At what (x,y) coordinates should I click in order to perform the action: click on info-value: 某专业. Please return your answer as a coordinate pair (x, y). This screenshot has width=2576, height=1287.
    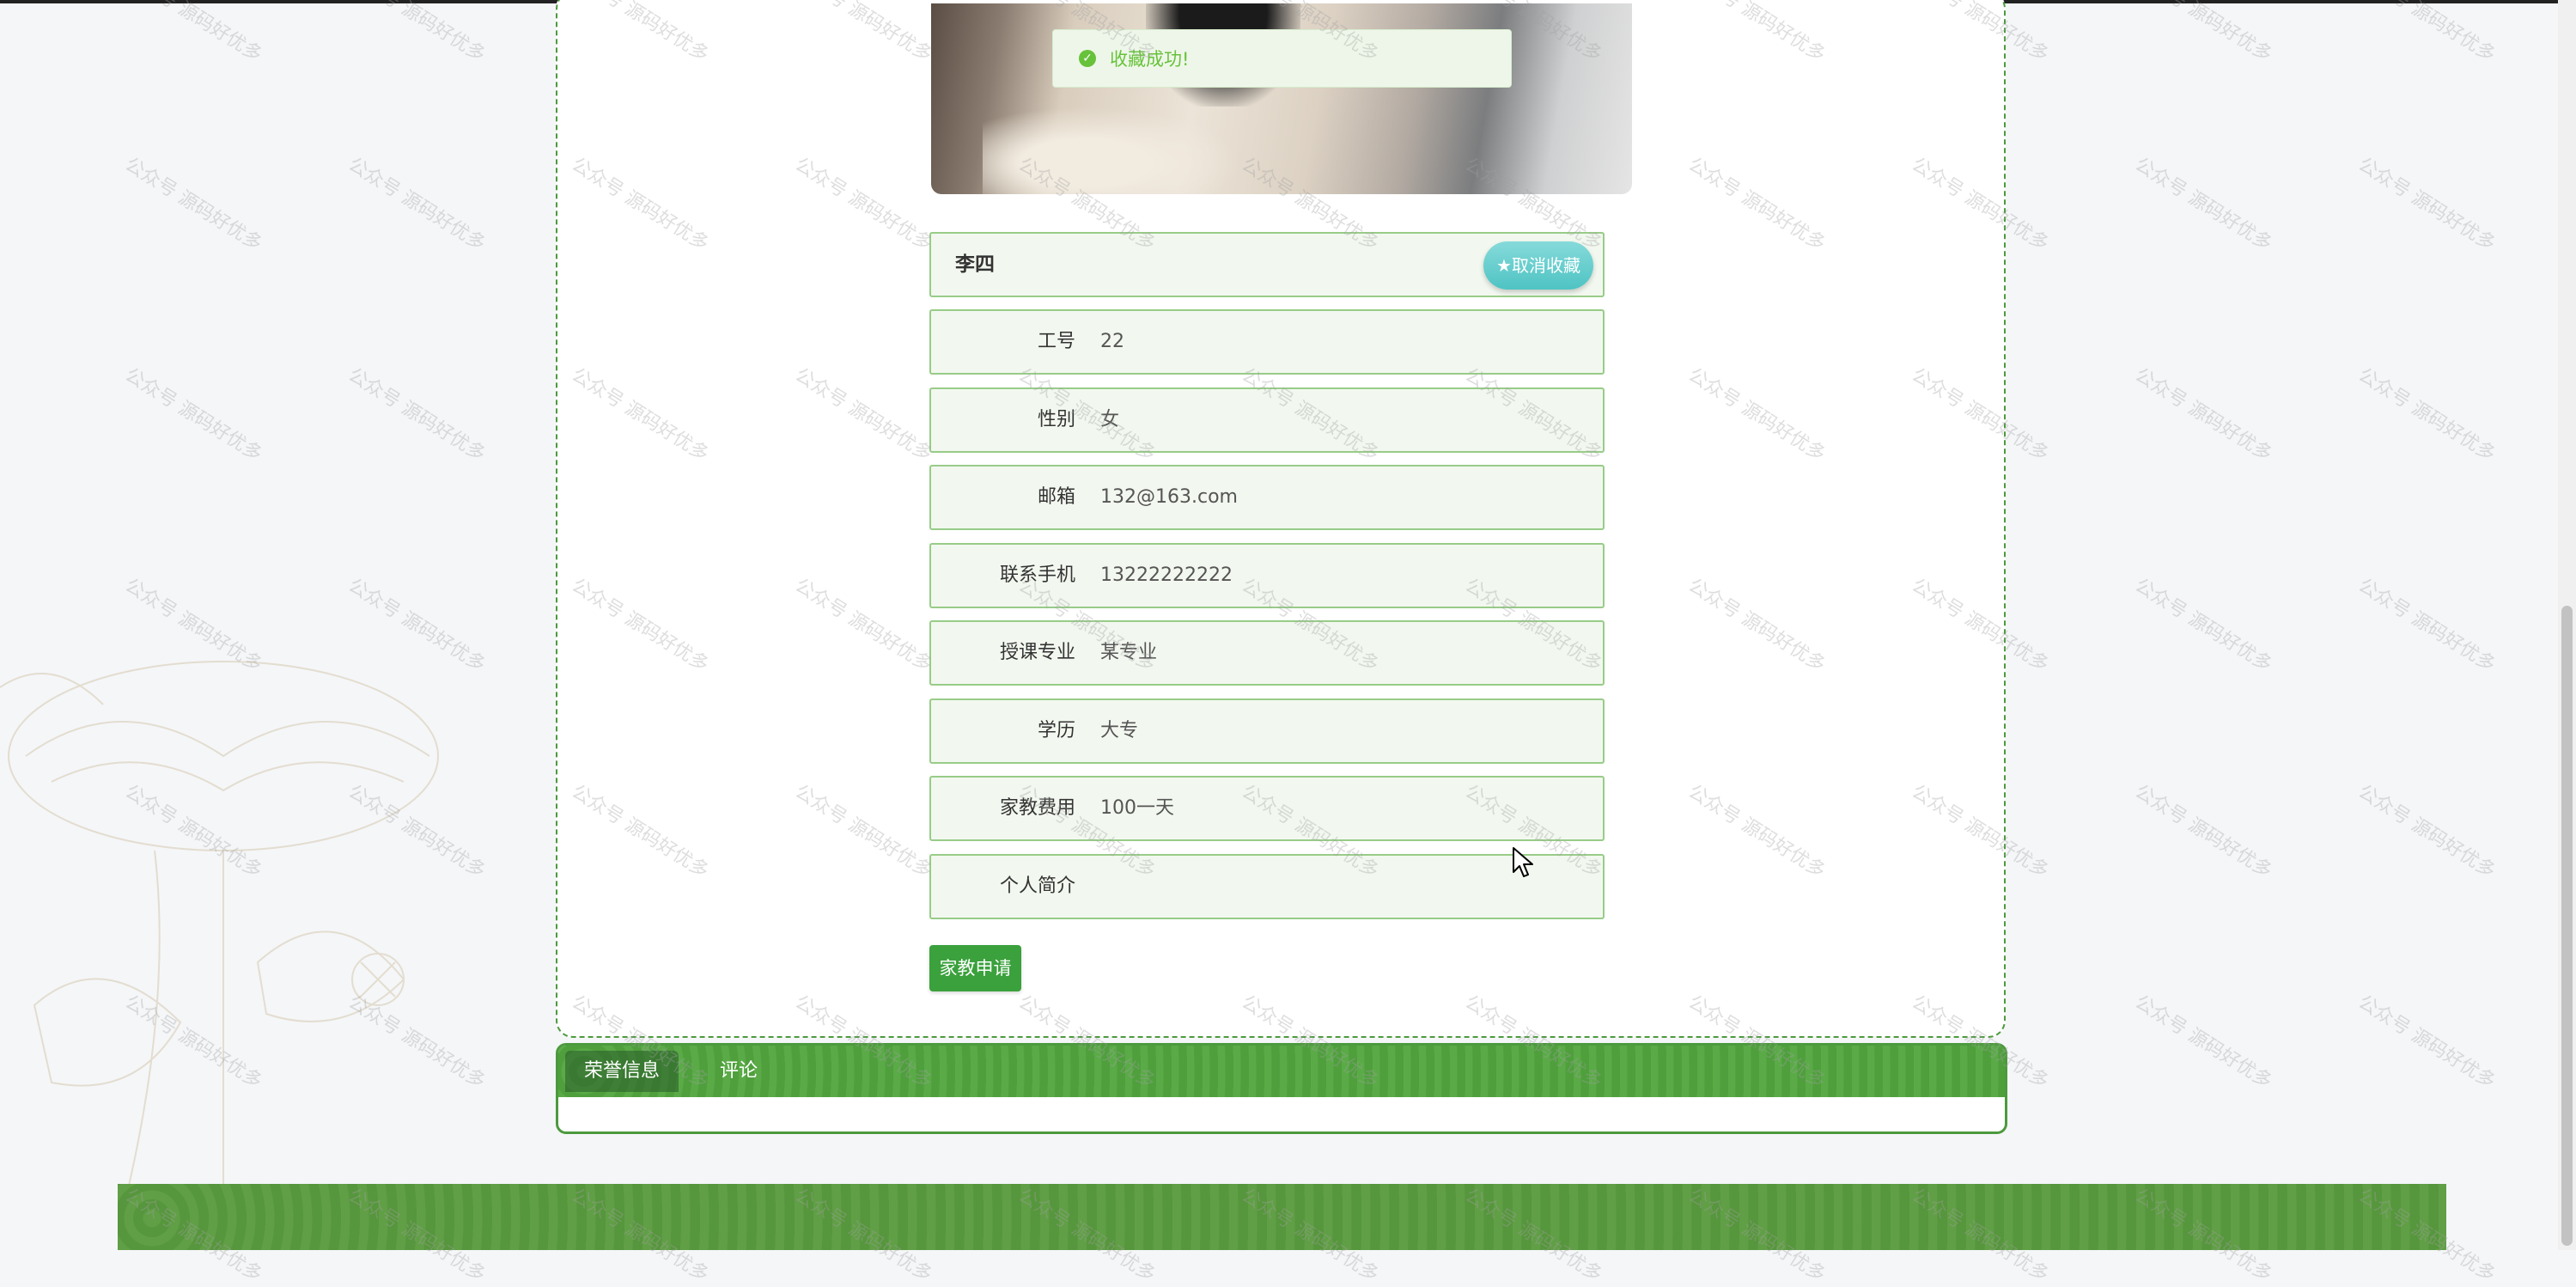
    Looking at the image, I should click on (1129, 652).